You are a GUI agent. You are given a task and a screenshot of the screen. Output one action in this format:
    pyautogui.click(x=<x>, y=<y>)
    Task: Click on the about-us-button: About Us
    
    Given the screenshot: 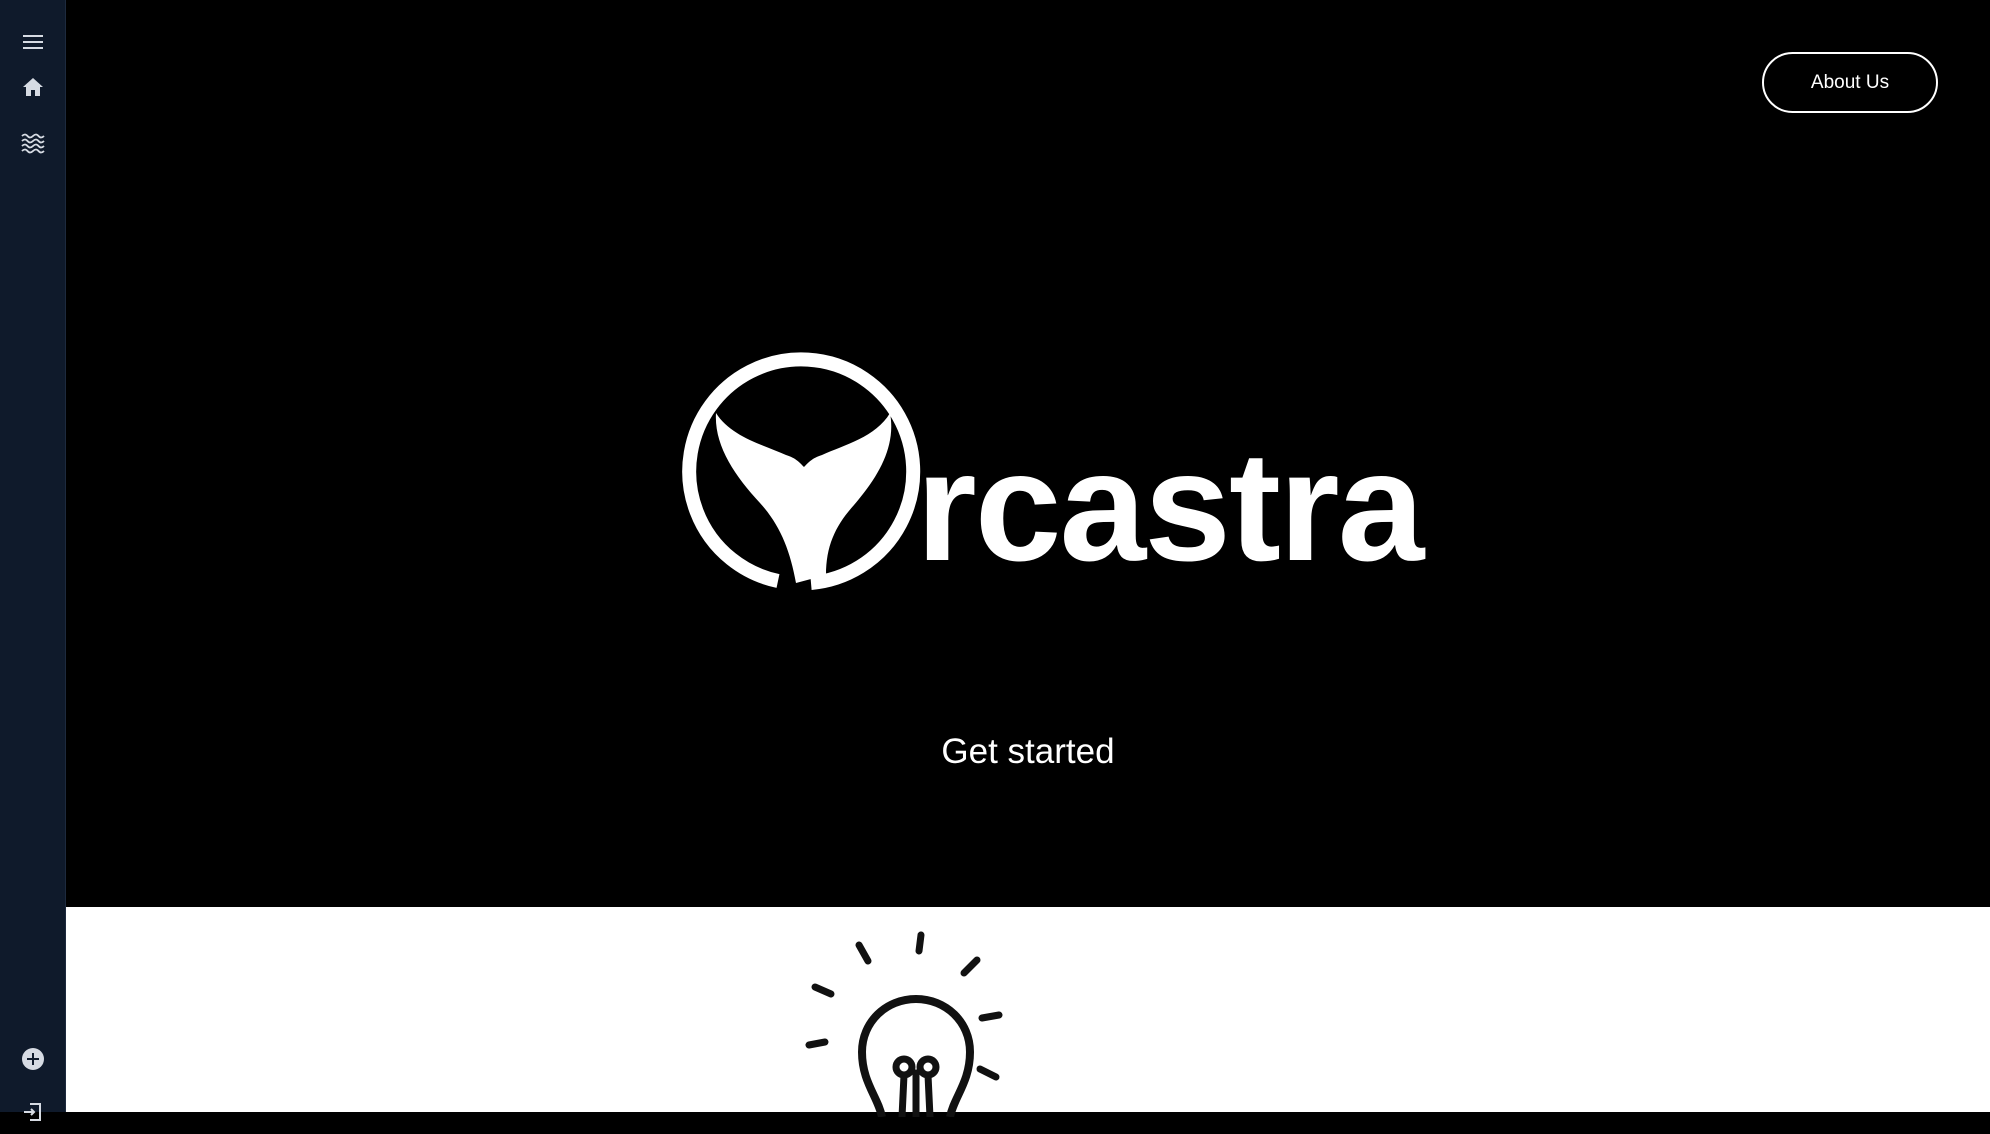 What is the action you would take?
    pyautogui.click(x=1850, y=82)
    